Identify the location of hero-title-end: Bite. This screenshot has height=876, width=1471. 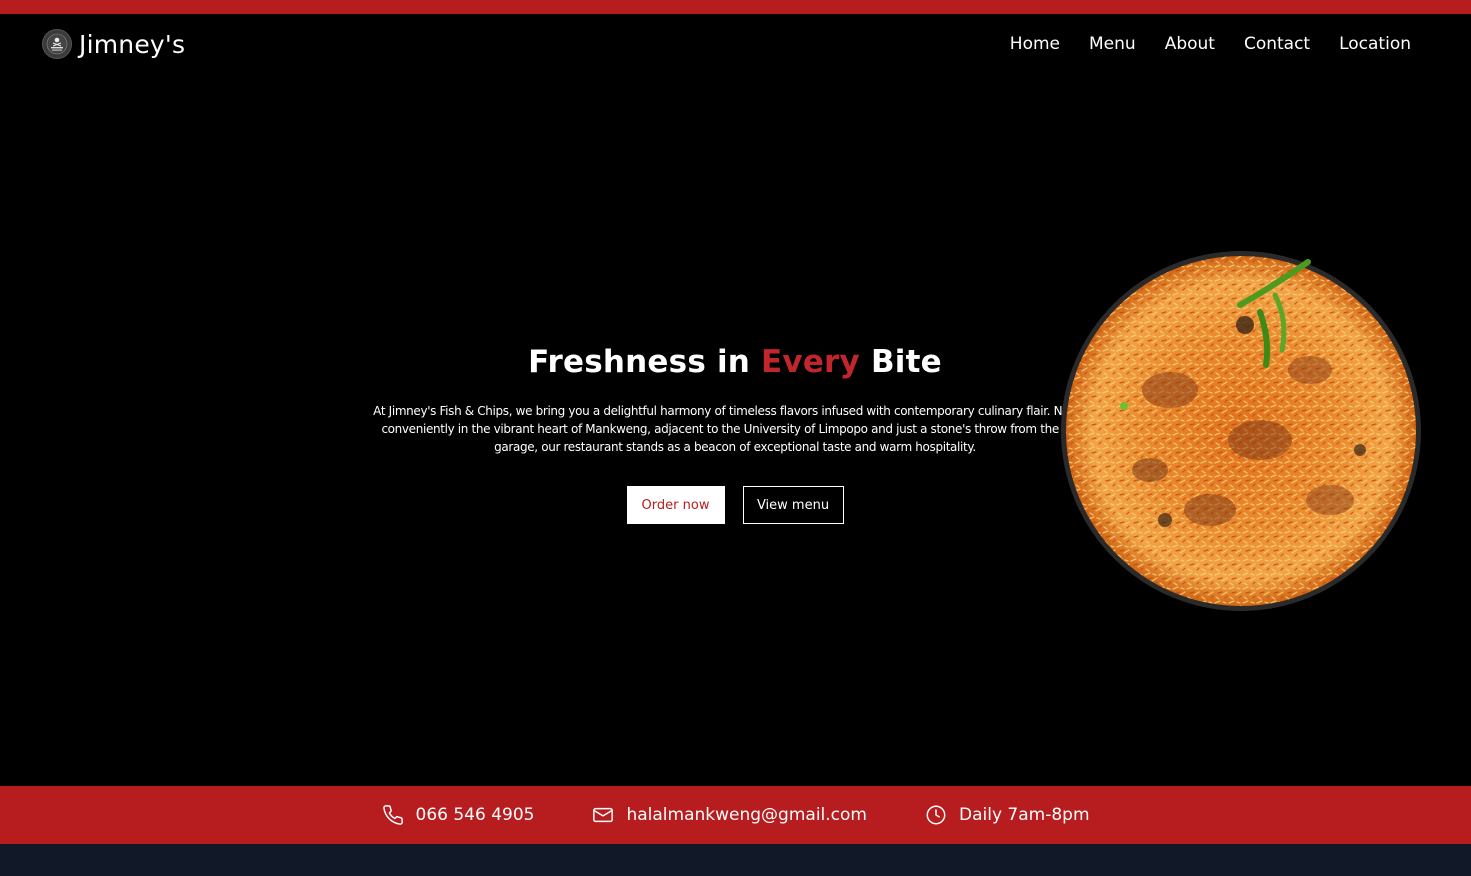
(900, 362).